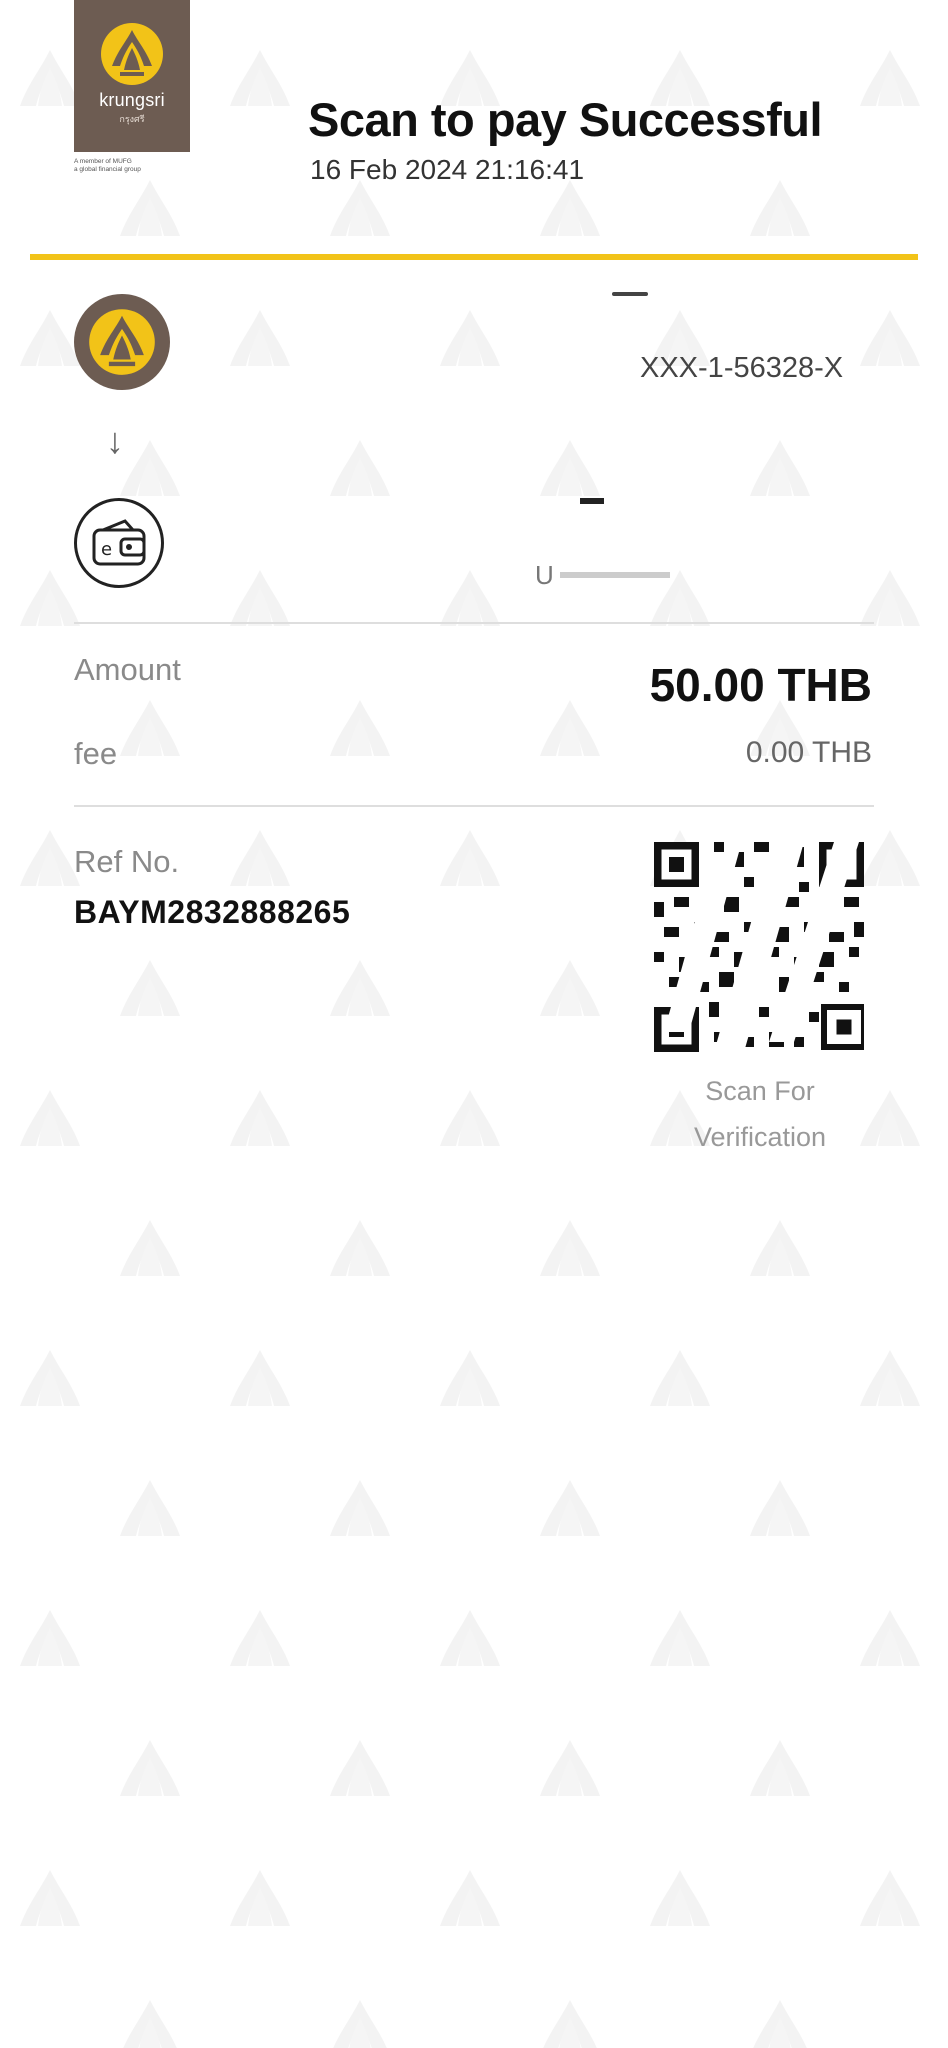 The height and width of the screenshot is (2048, 948). What do you see at coordinates (742, 368) in the screenshot?
I see `sender-account-number: XXX-1-56328-X` at bounding box center [742, 368].